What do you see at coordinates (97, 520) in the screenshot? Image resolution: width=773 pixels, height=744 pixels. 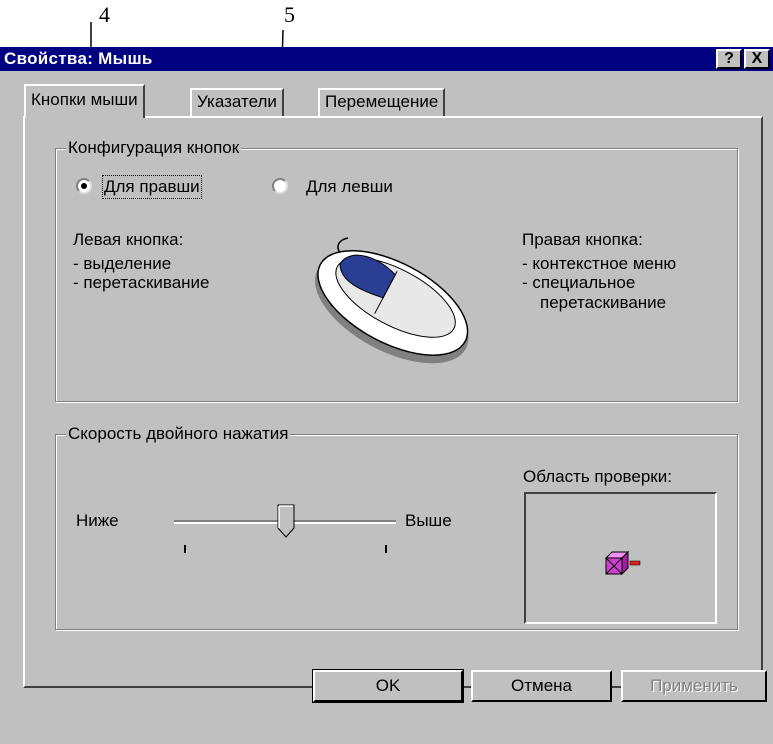 I see `slower-label: Ниже` at bounding box center [97, 520].